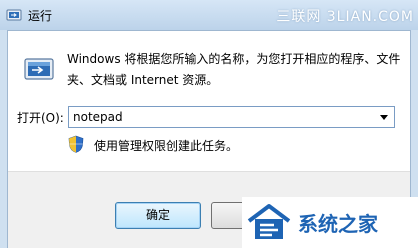  I want to click on chevron-down-icon, so click(384, 117).